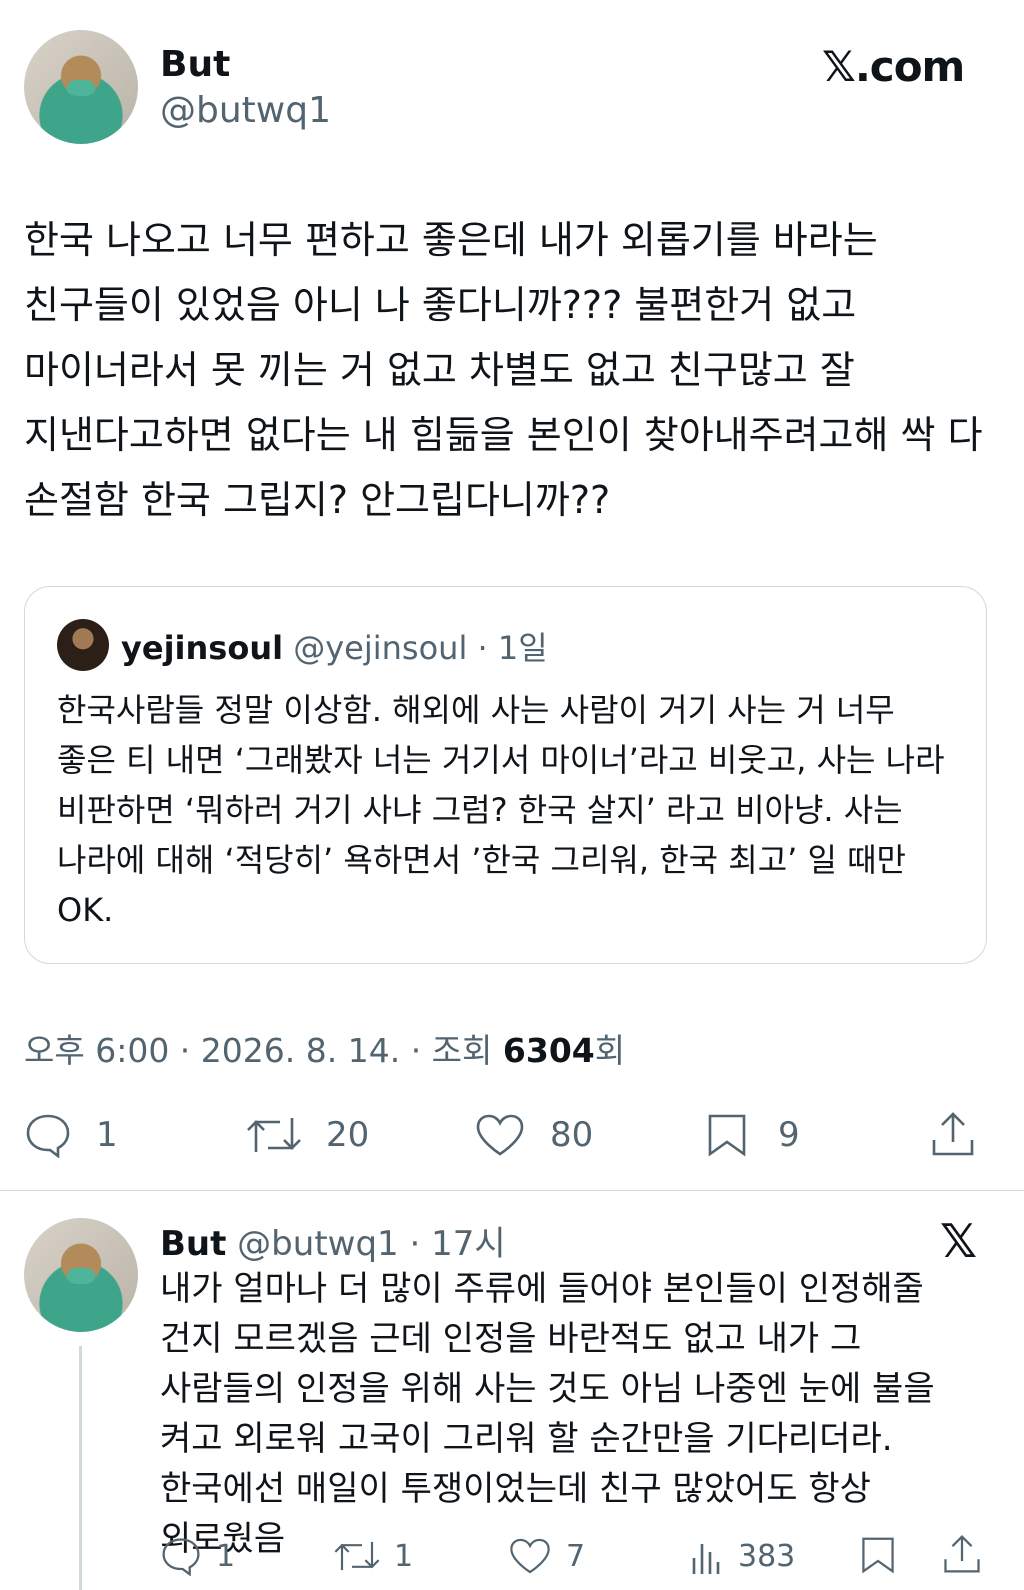 Image resolution: width=1024 pixels, height=1590 pixels. I want to click on timestamp-text: 오후 6:00 · 2026. 8. 14. · 조회, so click(263, 1050).